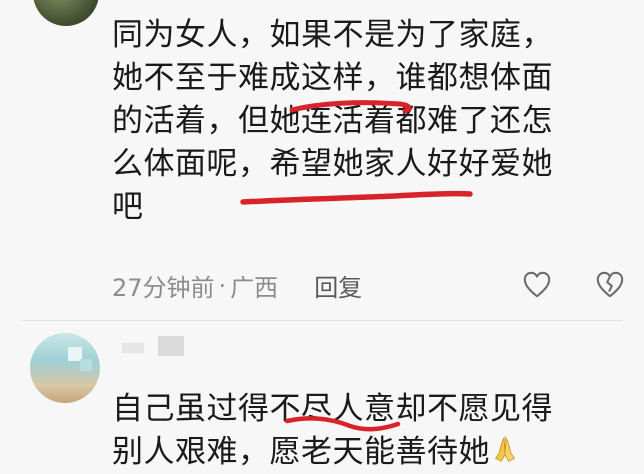 This screenshot has width=644, height=474. Describe the element at coordinates (338, 285) in the screenshot. I see `reply-button: 回复` at that location.